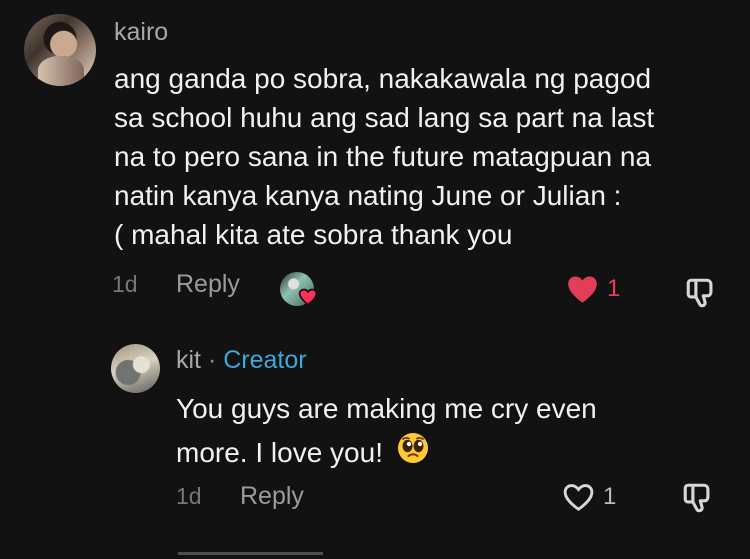 The width and height of the screenshot is (750, 559). What do you see at coordinates (383, 78) in the screenshot?
I see `comment-line: ang ganda po sobra, nakakawala ng pagod` at bounding box center [383, 78].